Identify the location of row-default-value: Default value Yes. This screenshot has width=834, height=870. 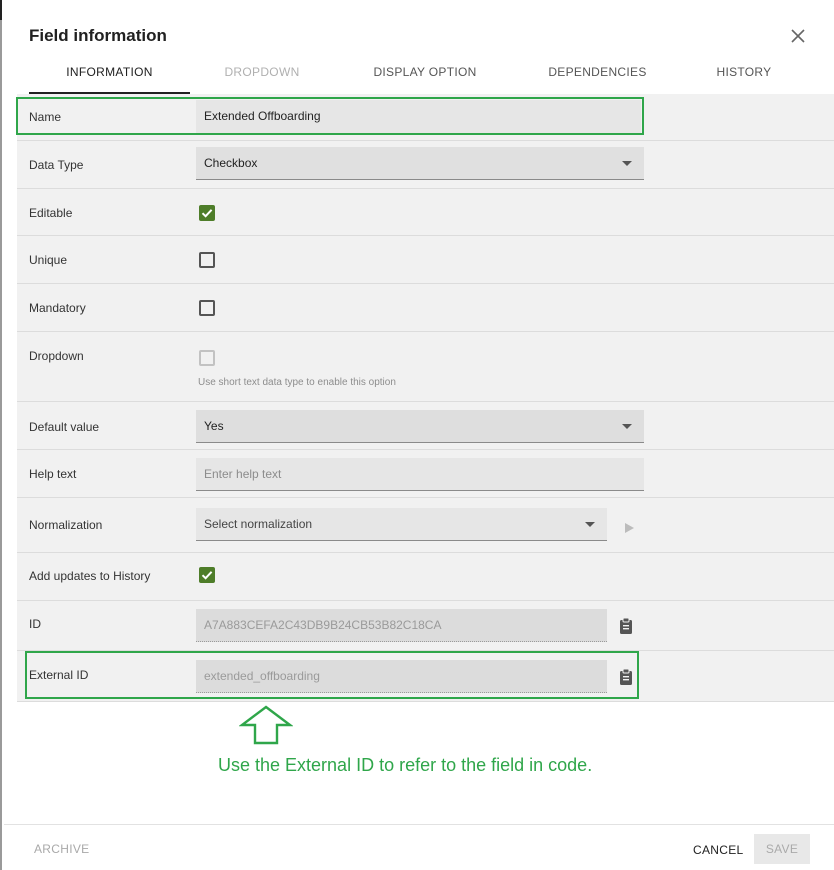
(425, 425).